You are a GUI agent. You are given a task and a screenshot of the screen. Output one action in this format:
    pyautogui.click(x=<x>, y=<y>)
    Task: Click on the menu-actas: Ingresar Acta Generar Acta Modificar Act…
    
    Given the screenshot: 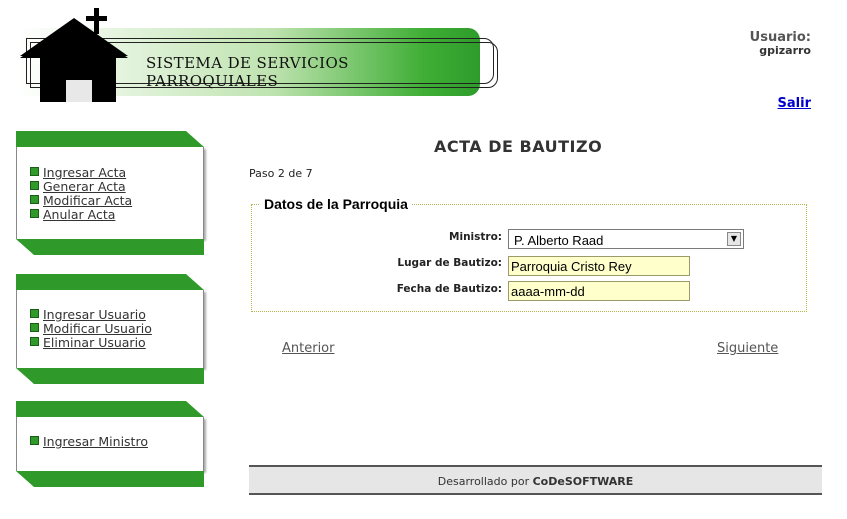 What is the action you would take?
    pyautogui.click(x=110, y=193)
    